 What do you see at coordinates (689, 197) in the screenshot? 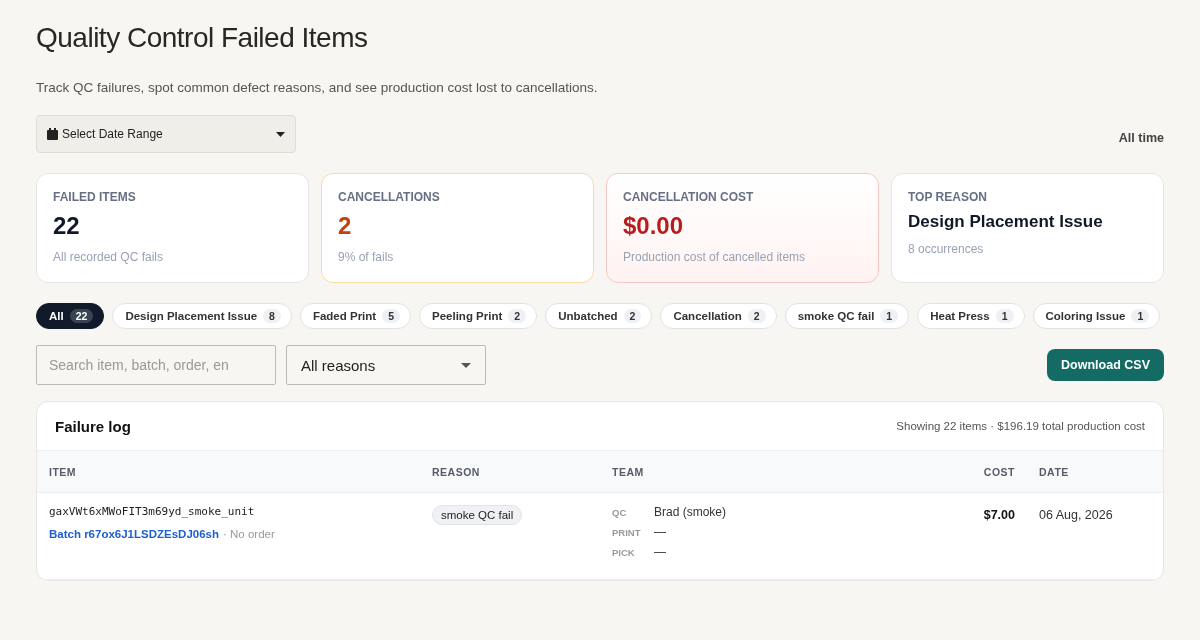
I see `stat-label: CANCELLATION COST` at bounding box center [689, 197].